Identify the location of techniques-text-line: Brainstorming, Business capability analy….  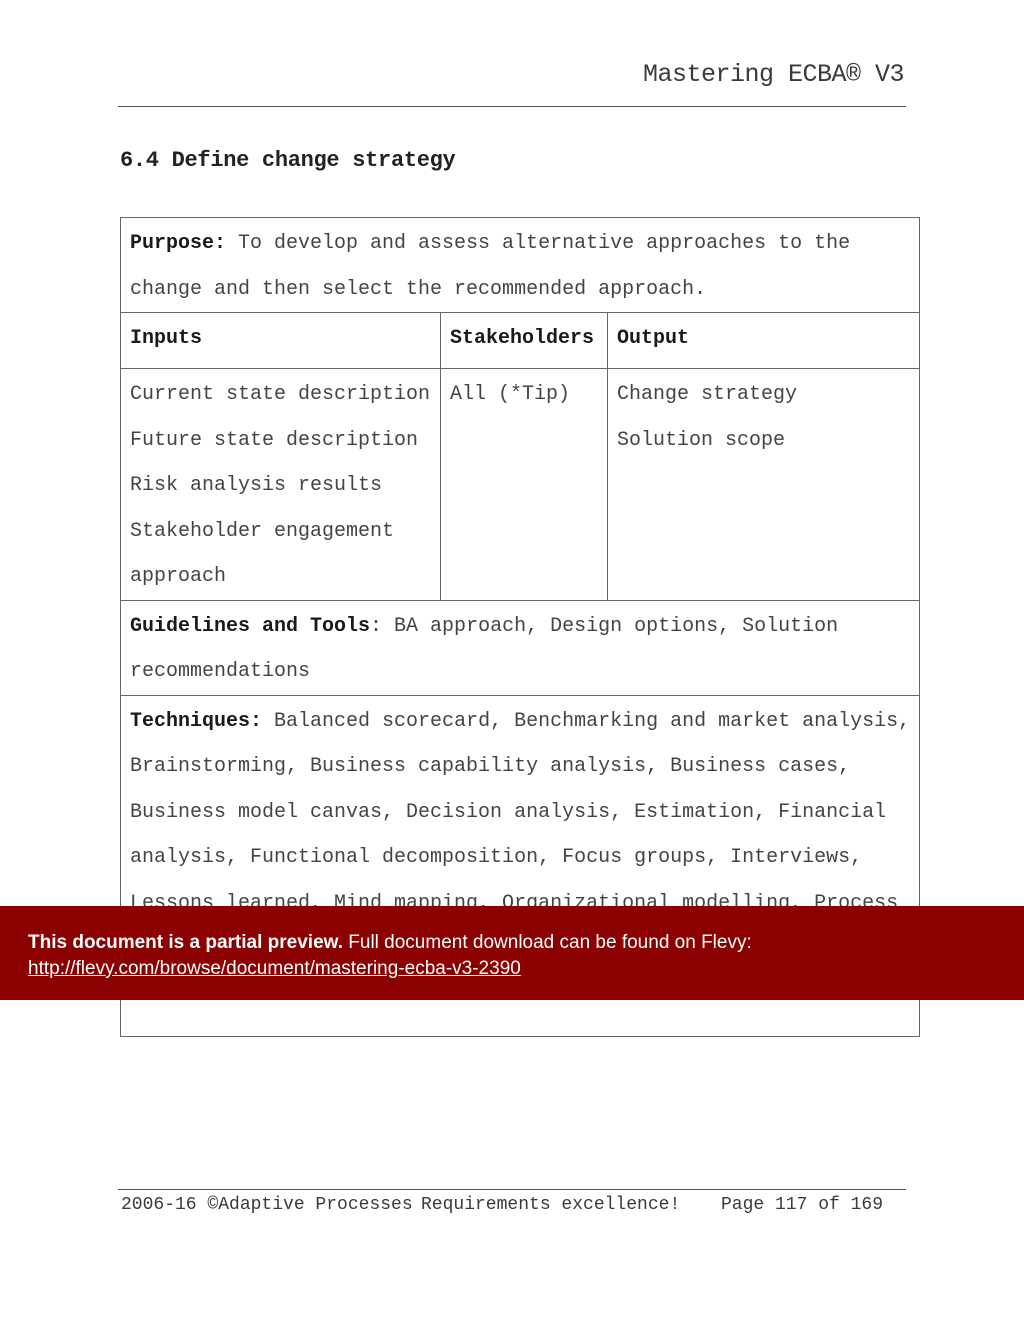
(490, 766).